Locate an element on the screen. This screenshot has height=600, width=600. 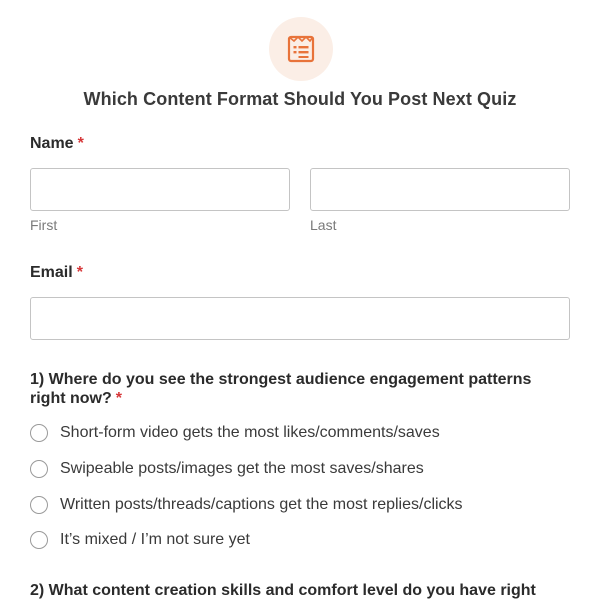
email-label-text: Email is located at coordinates (51, 272).